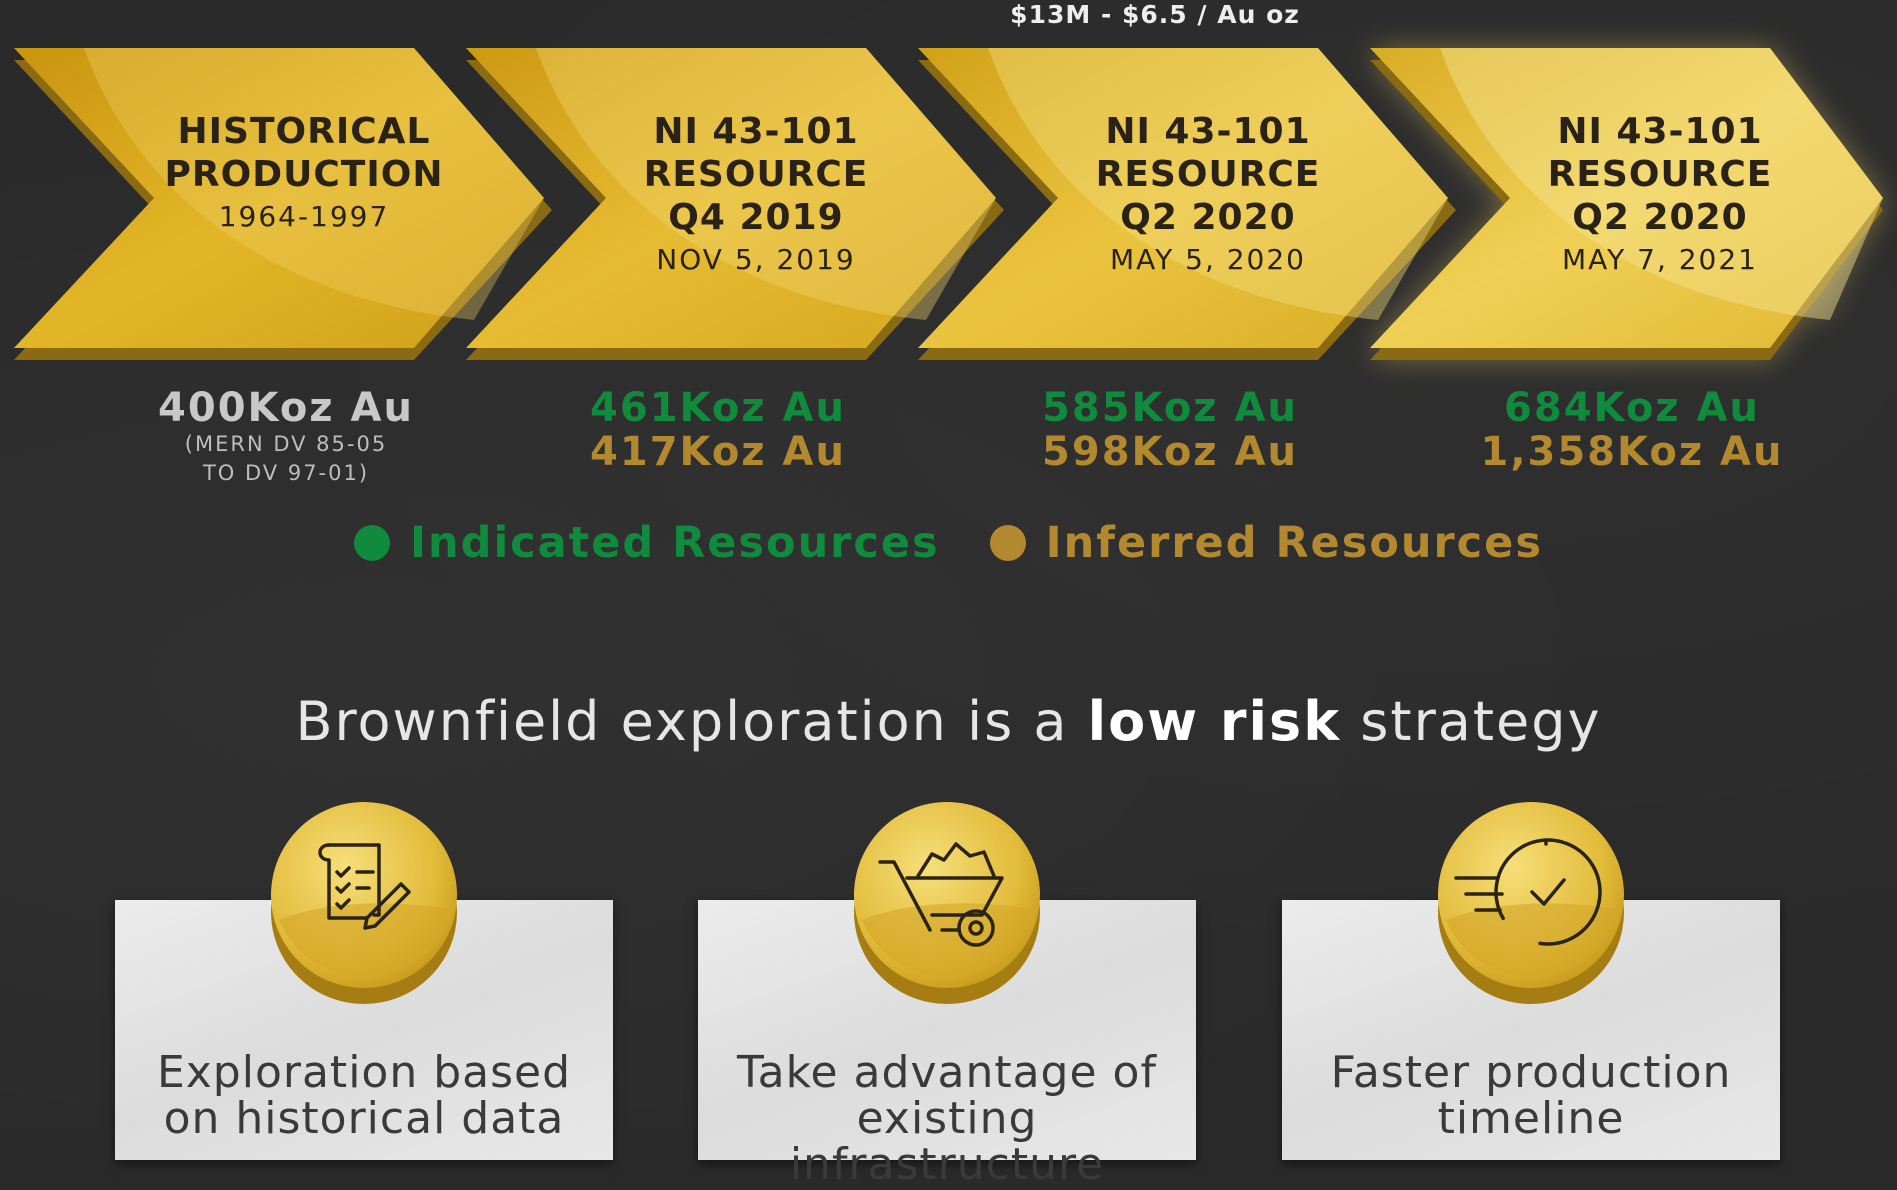 The image size is (1897, 1190). What do you see at coordinates (756, 174) in the screenshot?
I see `step-title: NI 43-101 RESOURCE Q4 2019` at bounding box center [756, 174].